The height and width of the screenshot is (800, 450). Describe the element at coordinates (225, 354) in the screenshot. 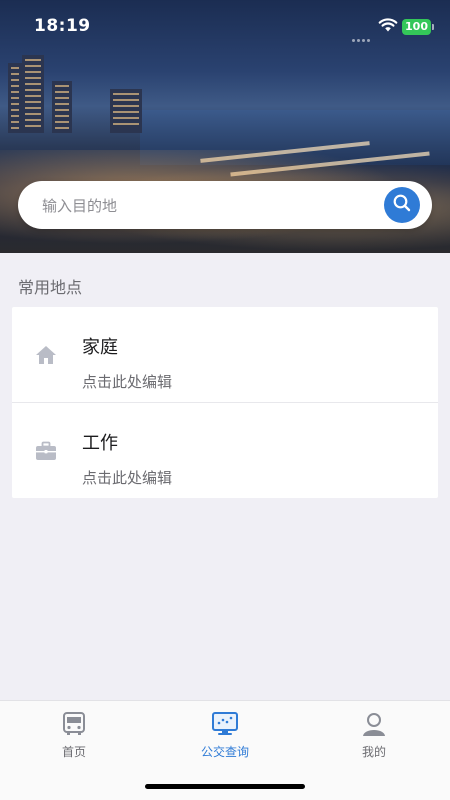

I see `favorite-place-home: 家庭 点击此处编辑` at that location.